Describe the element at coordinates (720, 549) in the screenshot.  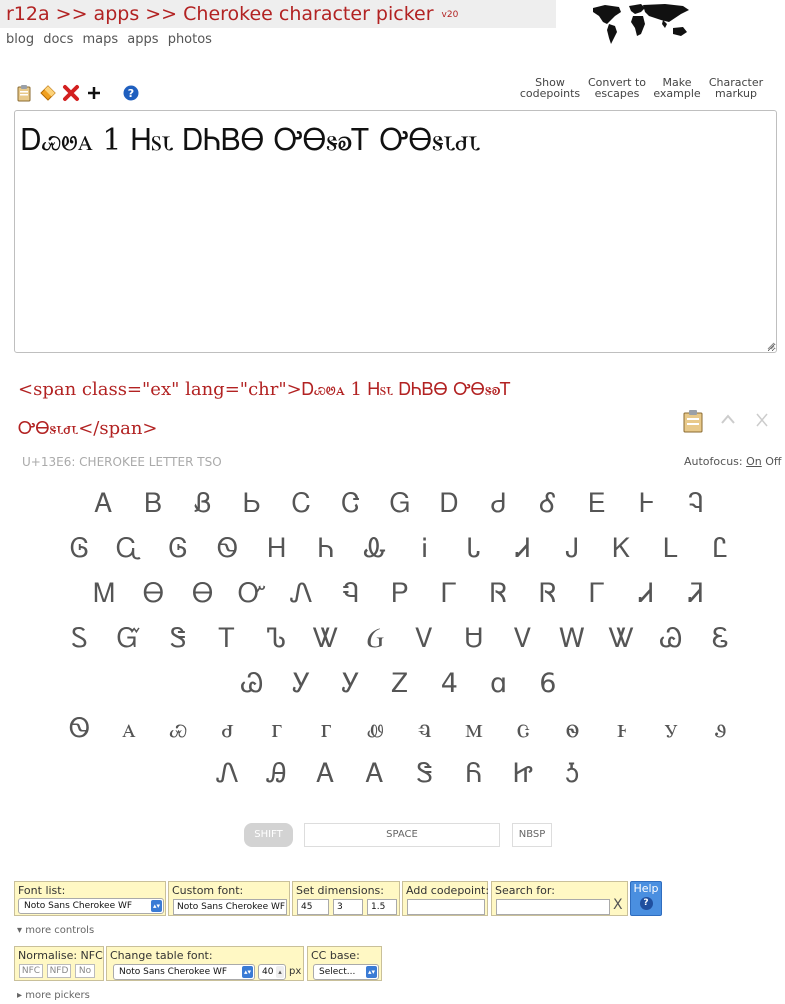
I see `character-key: Ꮭ` at that location.